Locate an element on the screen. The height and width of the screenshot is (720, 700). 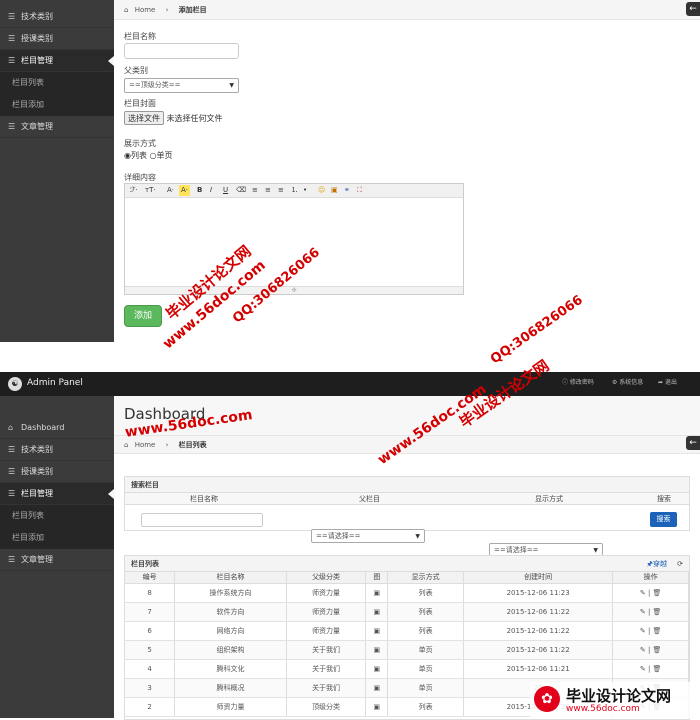
list-box-title: 栏目列表 🖈穿越 ⟳ is located at coordinates (407, 564).